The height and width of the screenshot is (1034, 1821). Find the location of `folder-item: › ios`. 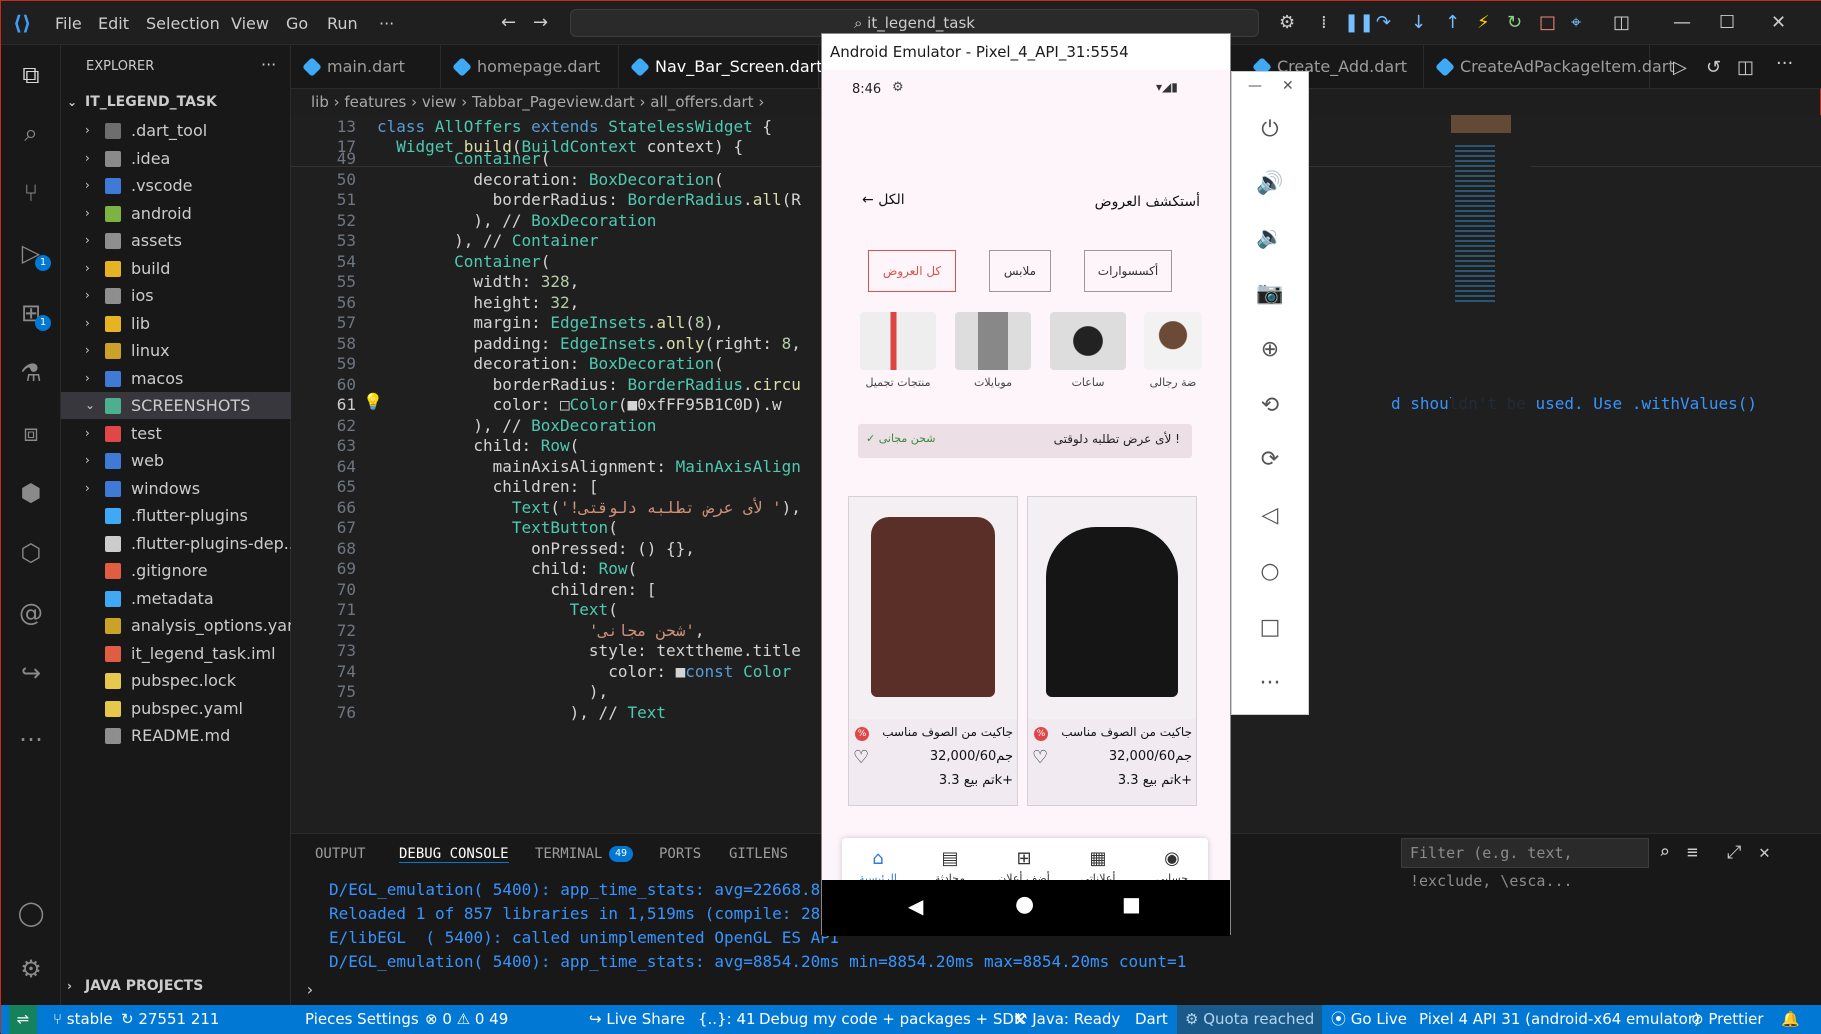

folder-item: › ios is located at coordinates (176, 295).